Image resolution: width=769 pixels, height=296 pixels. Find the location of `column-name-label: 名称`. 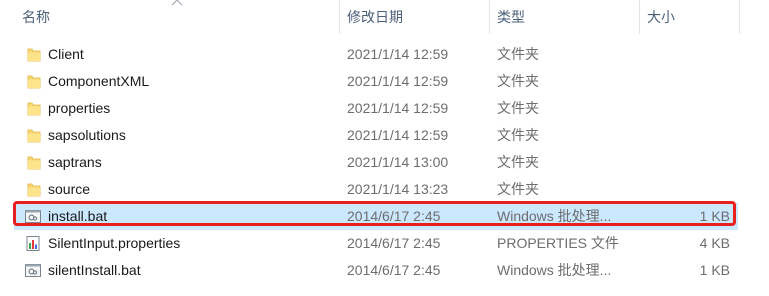

column-name-label: 名称 is located at coordinates (36, 17).